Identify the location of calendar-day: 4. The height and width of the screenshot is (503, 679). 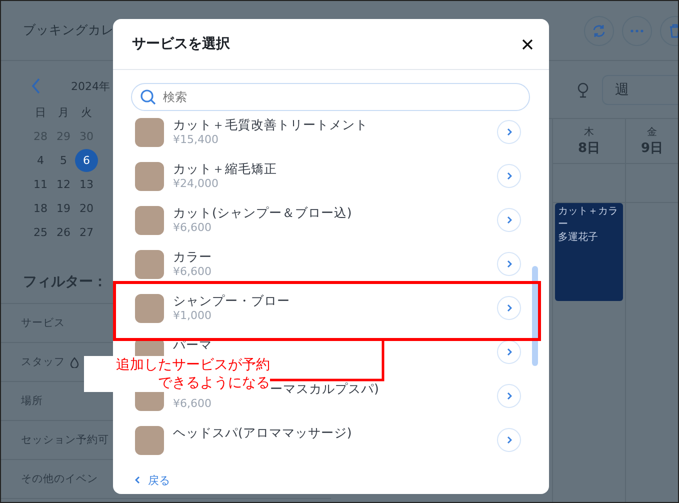
(40, 160).